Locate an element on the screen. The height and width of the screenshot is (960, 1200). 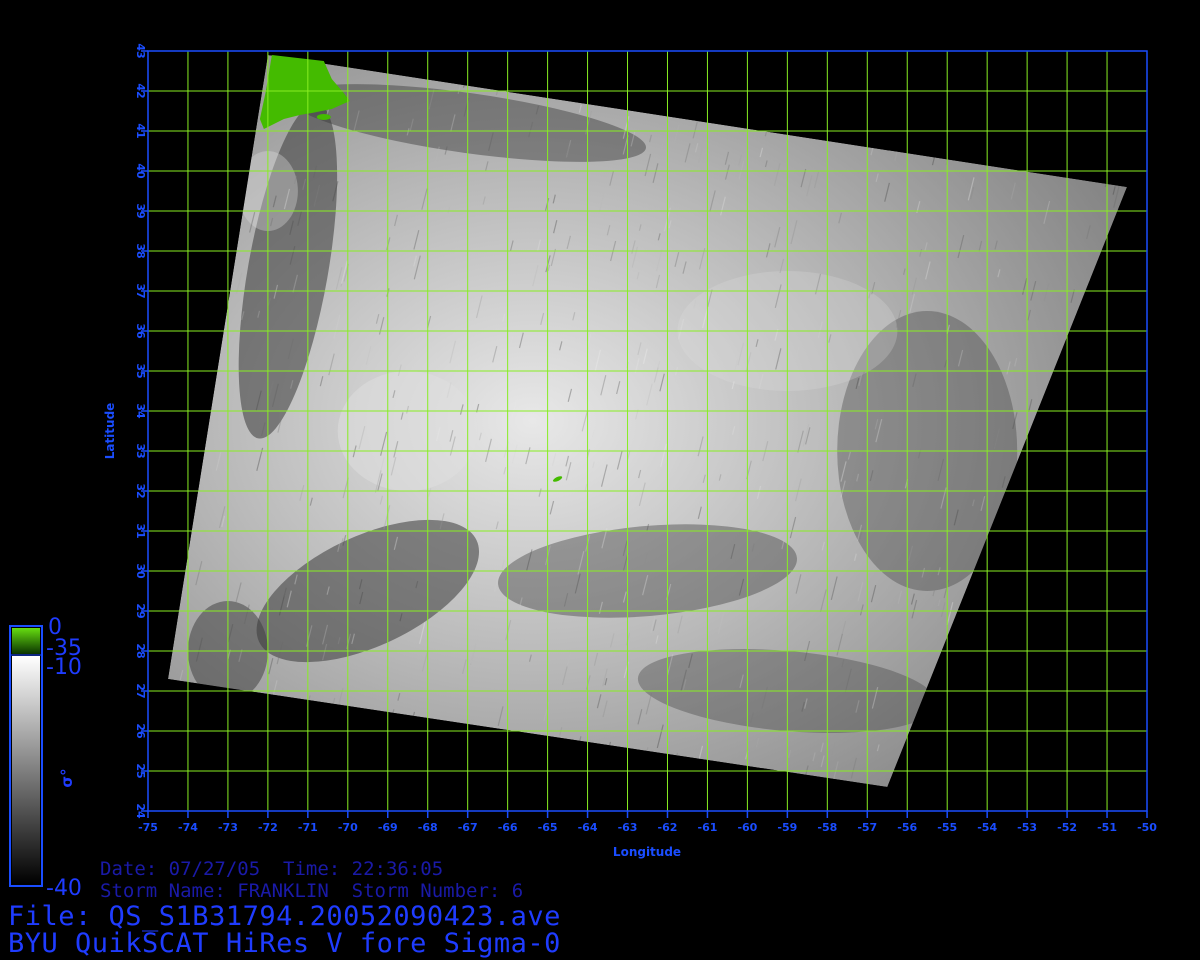
latitude-tick-labels: 24 25 26 27 28 29 30 31 32 33 34 35 36 37 38 39 40 41 42 43 is located at coordinates (140, 431).